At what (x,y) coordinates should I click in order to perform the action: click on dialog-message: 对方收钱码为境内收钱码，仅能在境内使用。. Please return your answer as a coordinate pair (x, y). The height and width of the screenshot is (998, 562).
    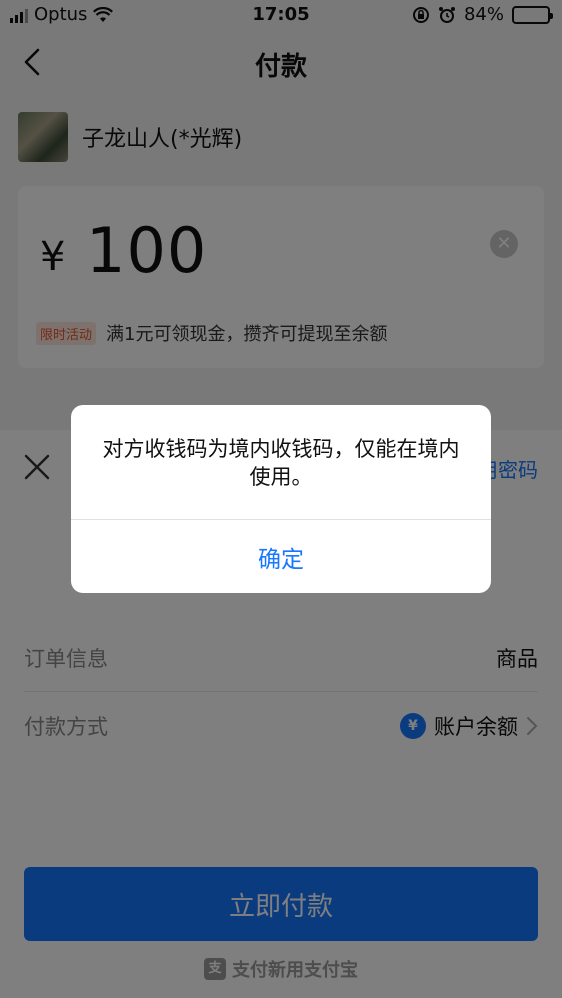
    Looking at the image, I should click on (281, 463).